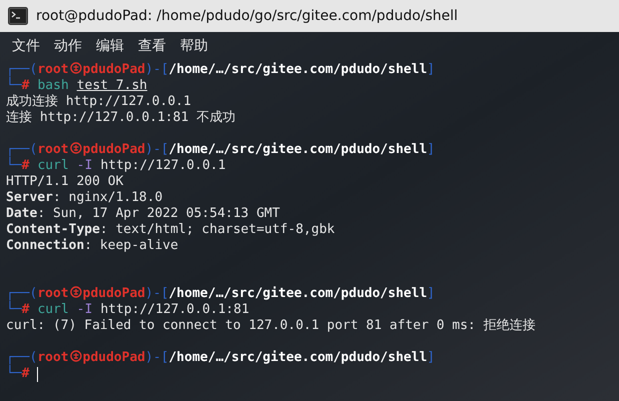 The width and height of the screenshot is (619, 401). I want to click on command-name: bash, so click(53, 86).